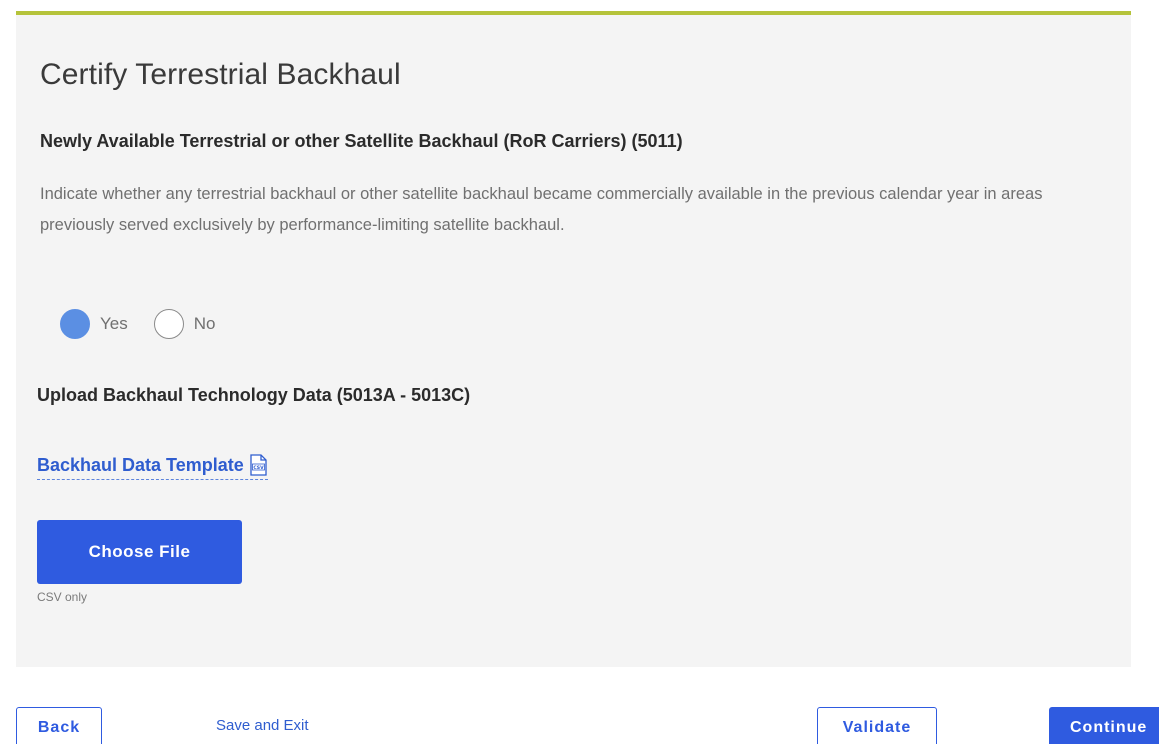 This screenshot has width=1159, height=744. Describe the element at coordinates (150, 324) in the screenshot. I see `yes-no-radio-group: Yes No` at that location.